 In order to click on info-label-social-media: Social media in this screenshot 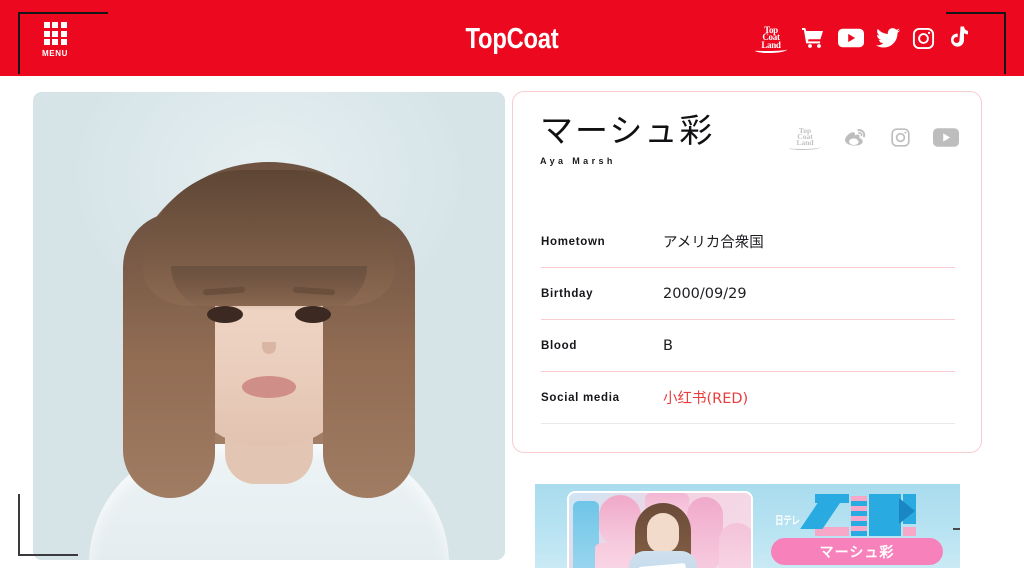, I will do `click(580, 397)`.